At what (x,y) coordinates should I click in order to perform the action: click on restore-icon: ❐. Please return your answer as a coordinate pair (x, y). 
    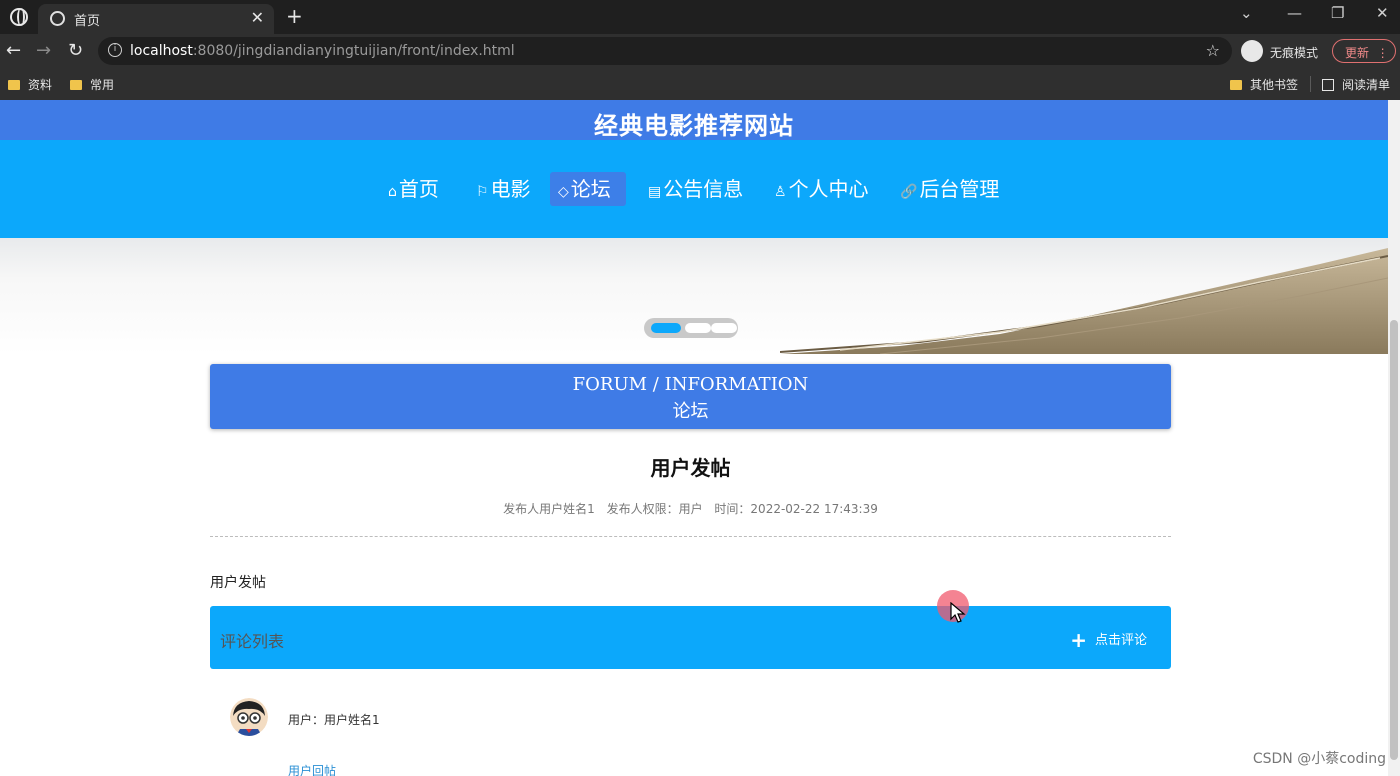
    Looking at the image, I should click on (1337, 13).